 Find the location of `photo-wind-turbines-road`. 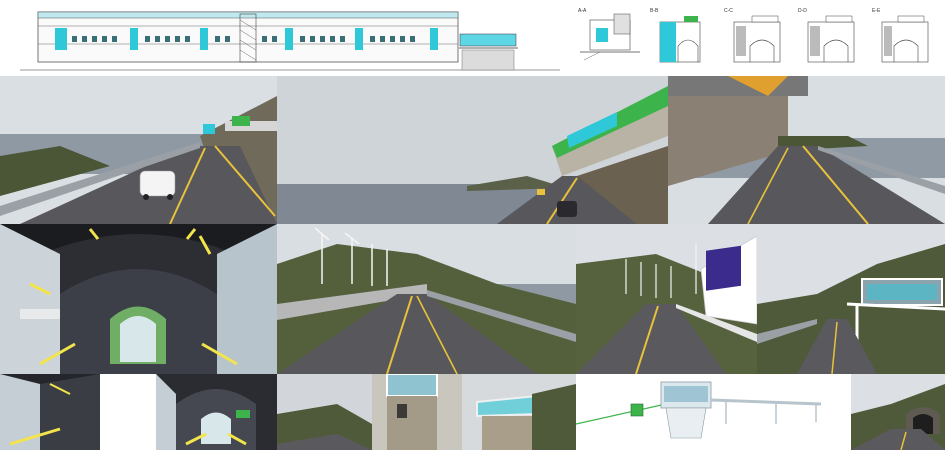

photo-wind-turbines-road is located at coordinates (426, 299).